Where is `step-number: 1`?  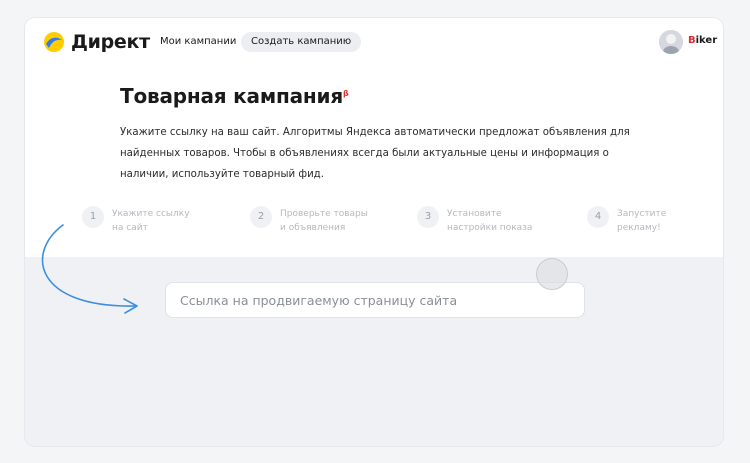 step-number: 1 is located at coordinates (93, 217).